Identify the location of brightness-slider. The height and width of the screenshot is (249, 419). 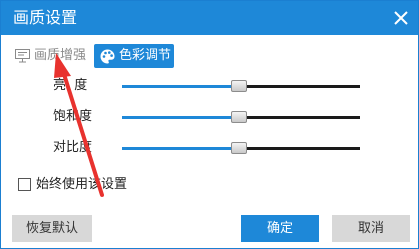
(241, 86).